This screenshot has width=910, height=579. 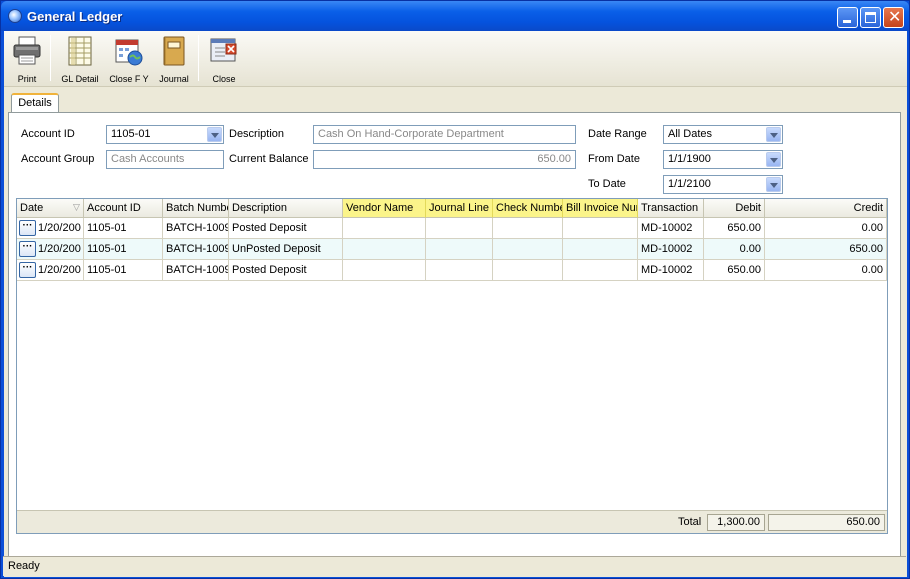 I want to click on grid-total-row: Total 1,300.00 650.00, so click(x=452, y=521).